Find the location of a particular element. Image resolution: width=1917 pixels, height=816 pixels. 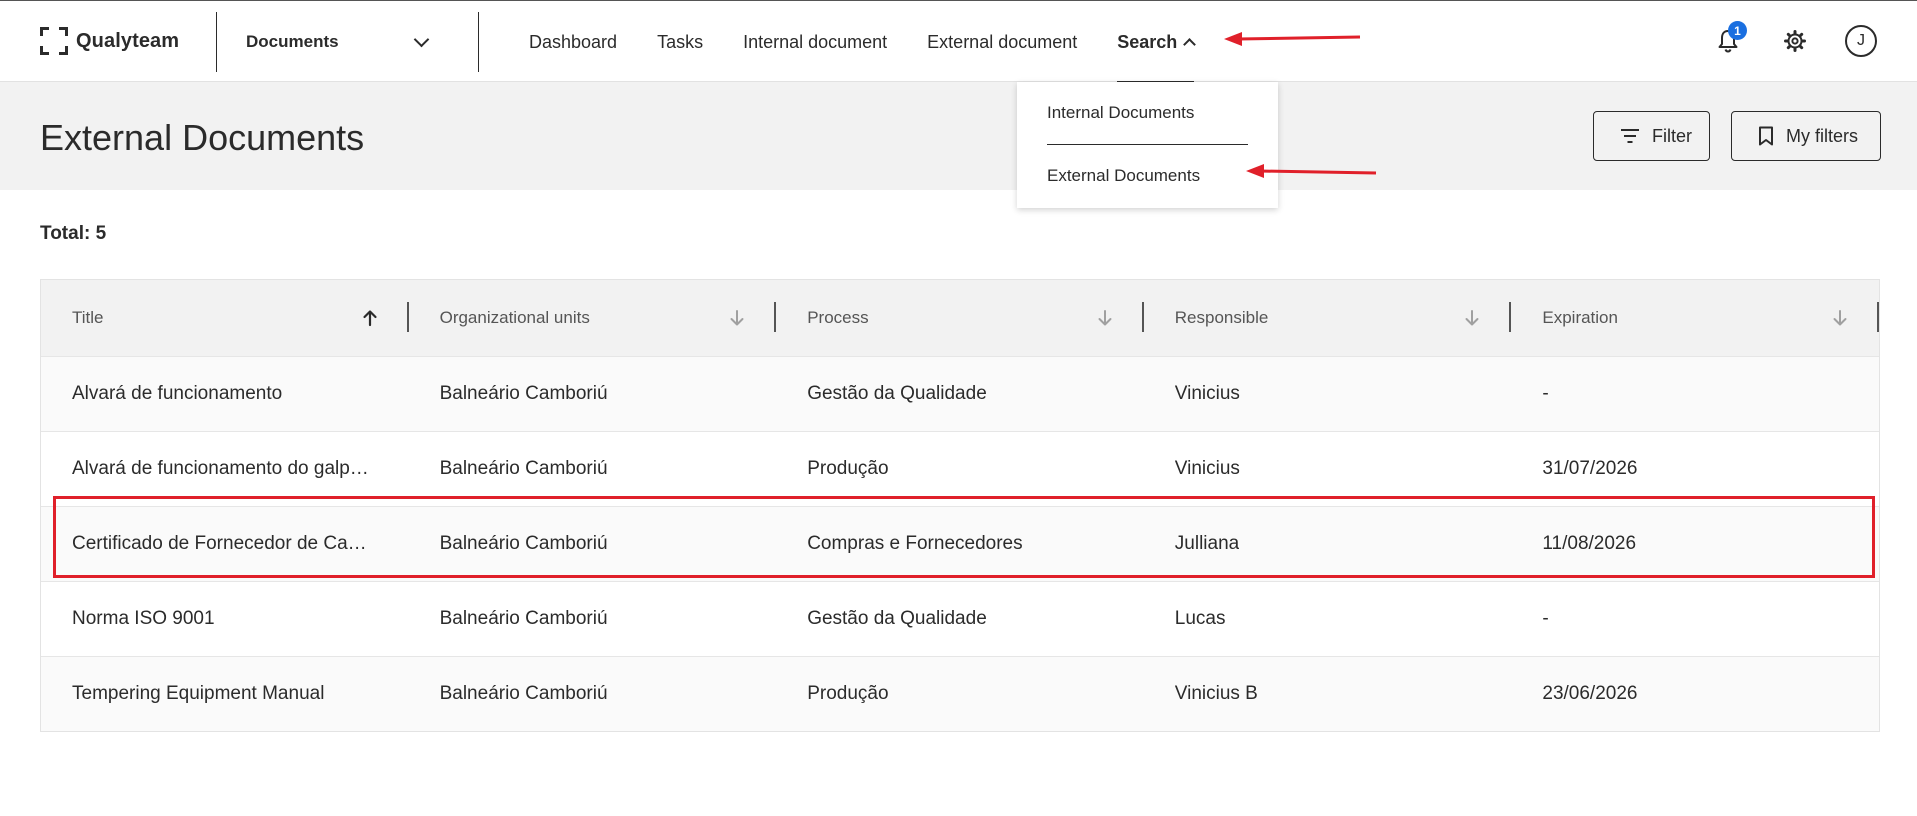

gear-icon is located at coordinates (1795, 41).